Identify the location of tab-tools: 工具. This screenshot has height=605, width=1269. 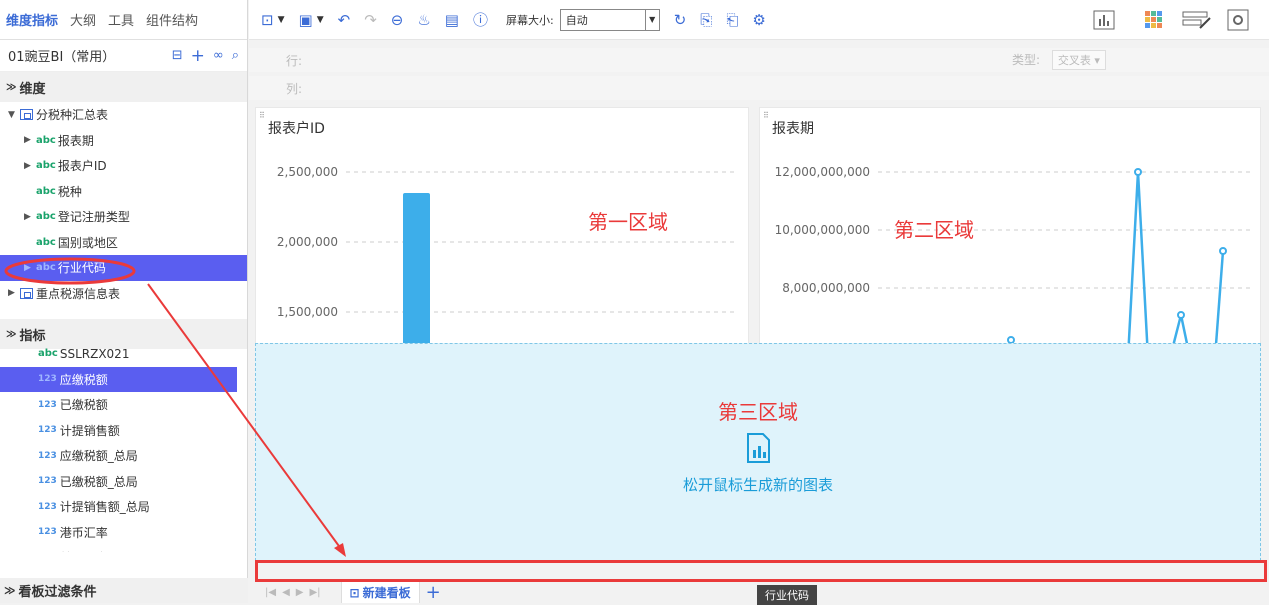
(121, 19).